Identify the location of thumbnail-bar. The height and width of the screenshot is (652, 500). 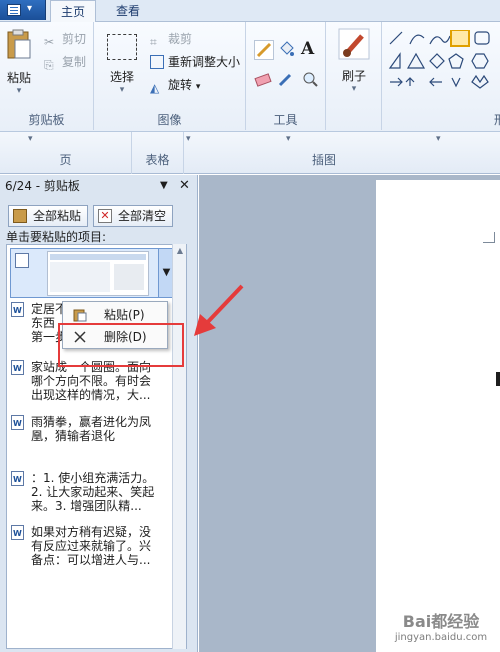
(98, 257).